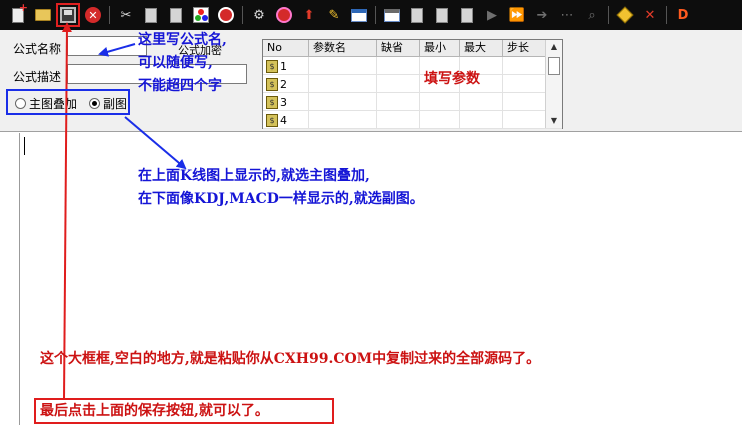 The height and width of the screenshot is (425, 742). What do you see at coordinates (254, 176) in the screenshot?
I see `overlay-hint-line-1: 在上面K线图上显示的,就选主图叠加,` at bounding box center [254, 176].